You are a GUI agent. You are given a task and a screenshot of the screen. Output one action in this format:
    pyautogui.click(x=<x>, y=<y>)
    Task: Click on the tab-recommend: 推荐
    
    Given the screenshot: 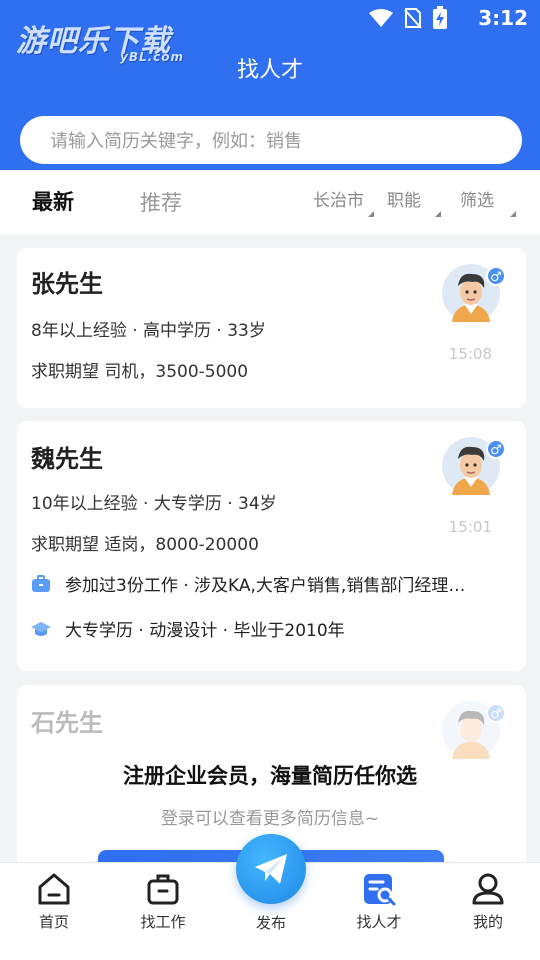 What is the action you would take?
    pyautogui.click(x=161, y=202)
    